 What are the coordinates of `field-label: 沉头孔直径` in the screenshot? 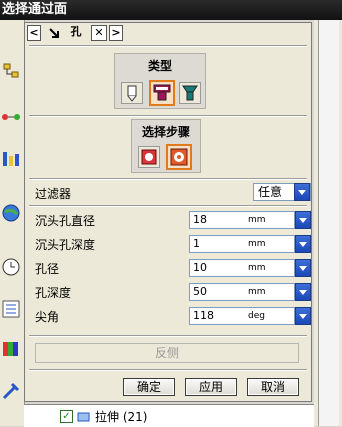 It's located at (65, 221).